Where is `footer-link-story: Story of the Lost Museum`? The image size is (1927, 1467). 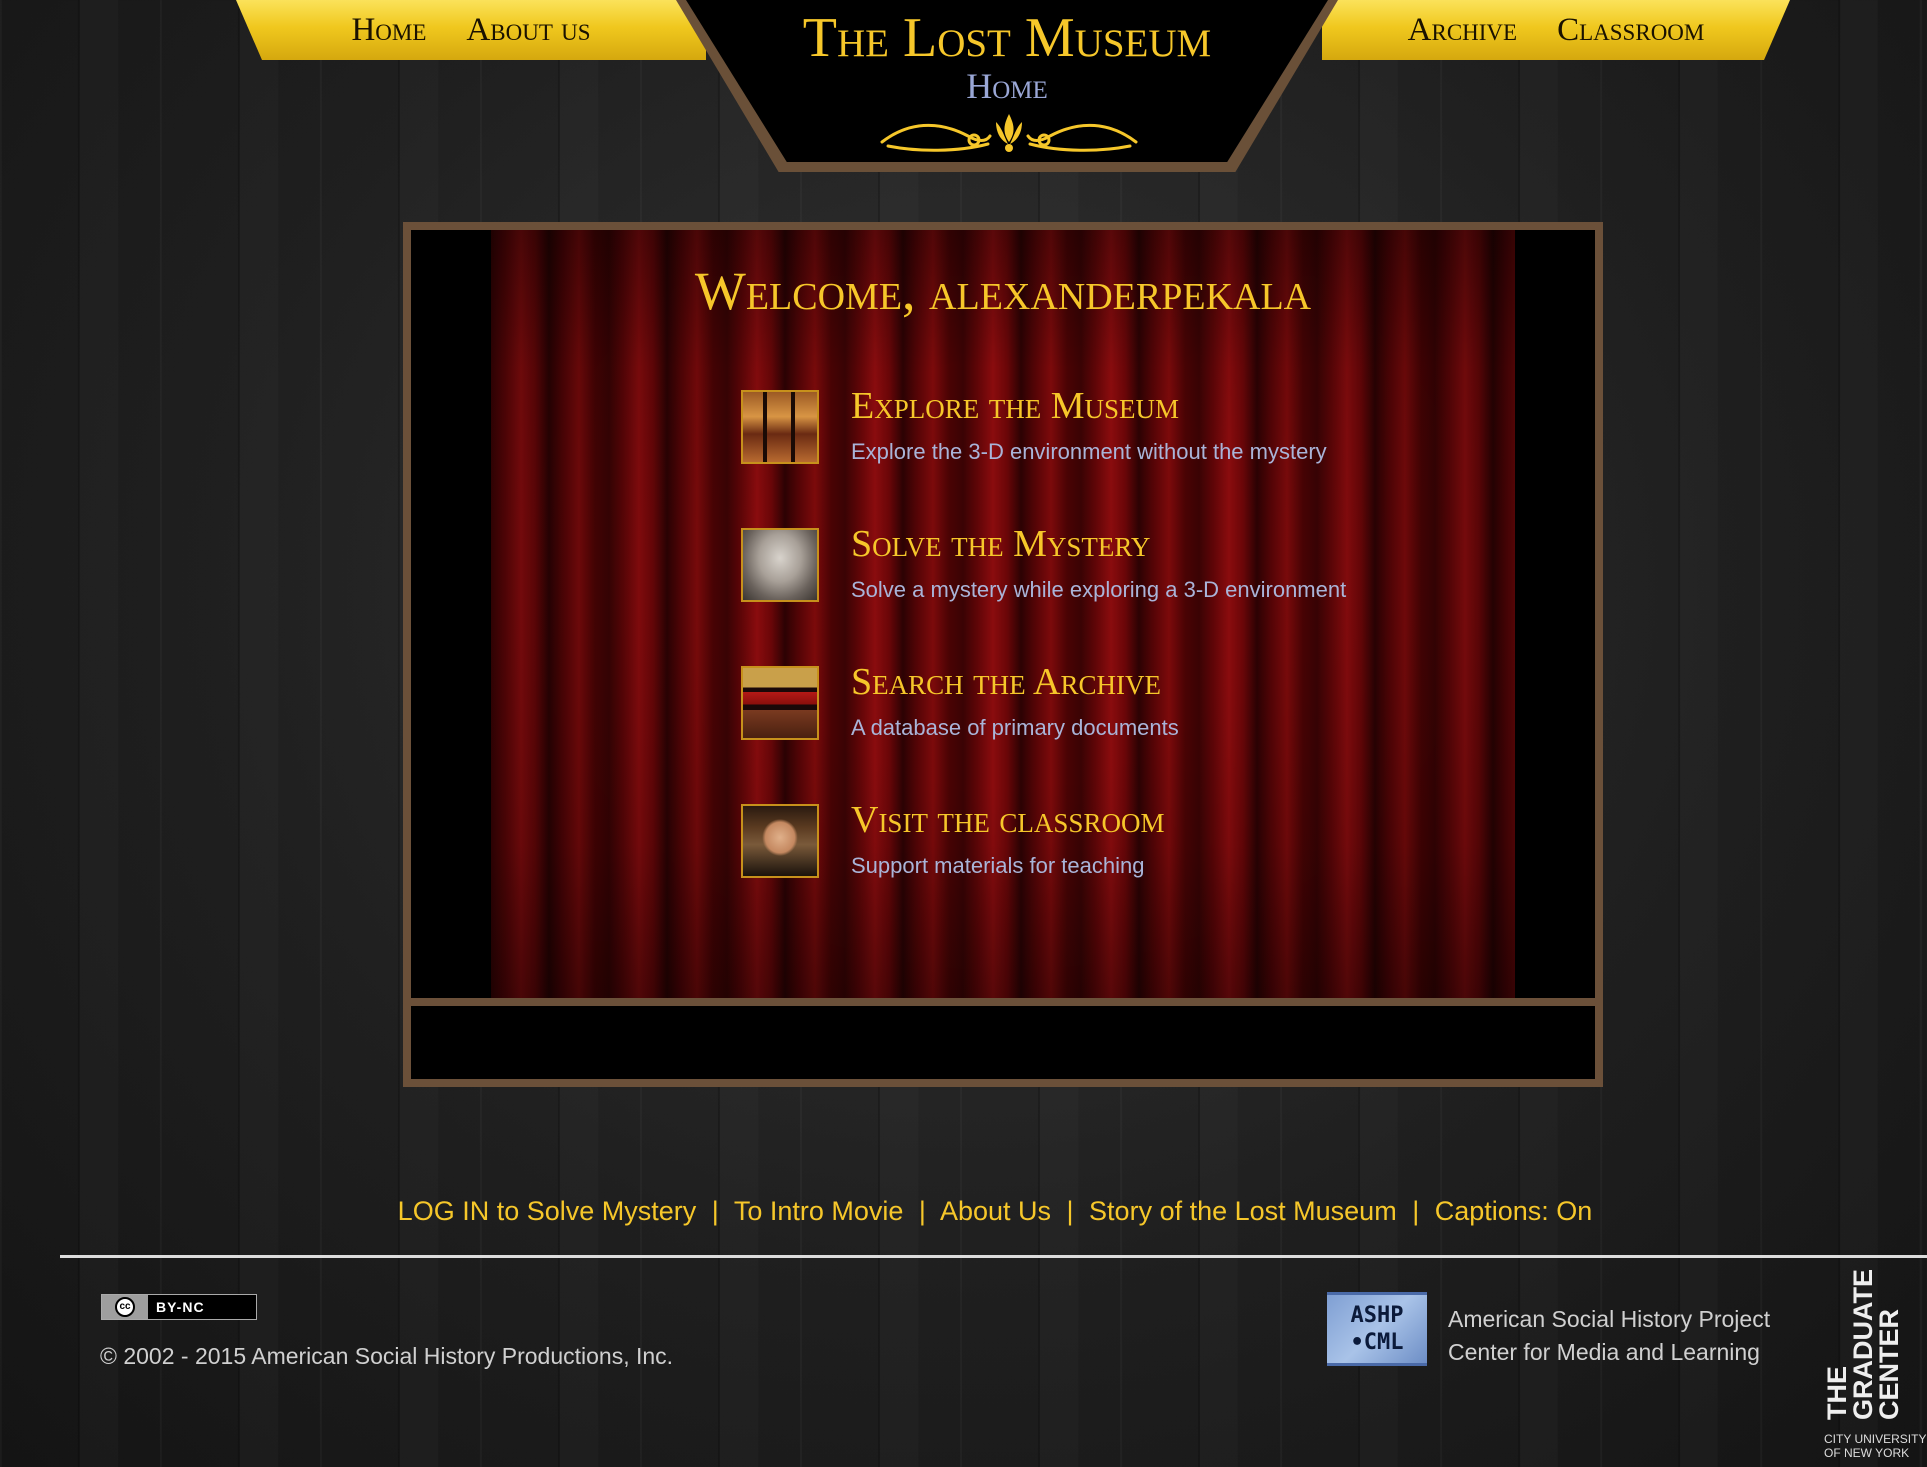 footer-link-story: Story of the Lost Museum is located at coordinates (1243, 1211).